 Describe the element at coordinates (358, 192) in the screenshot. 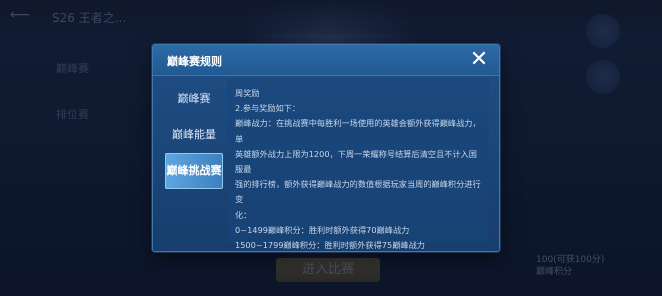

I see `rules-line: 强的排行榜，额外获得巅峰战力的数值根据玩家当周的巅峰积分进行变` at that location.